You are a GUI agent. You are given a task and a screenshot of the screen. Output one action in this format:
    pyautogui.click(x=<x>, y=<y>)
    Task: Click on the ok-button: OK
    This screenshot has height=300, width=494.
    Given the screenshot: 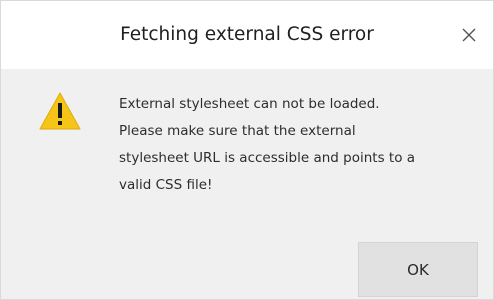 What is the action you would take?
    pyautogui.click(x=418, y=269)
    